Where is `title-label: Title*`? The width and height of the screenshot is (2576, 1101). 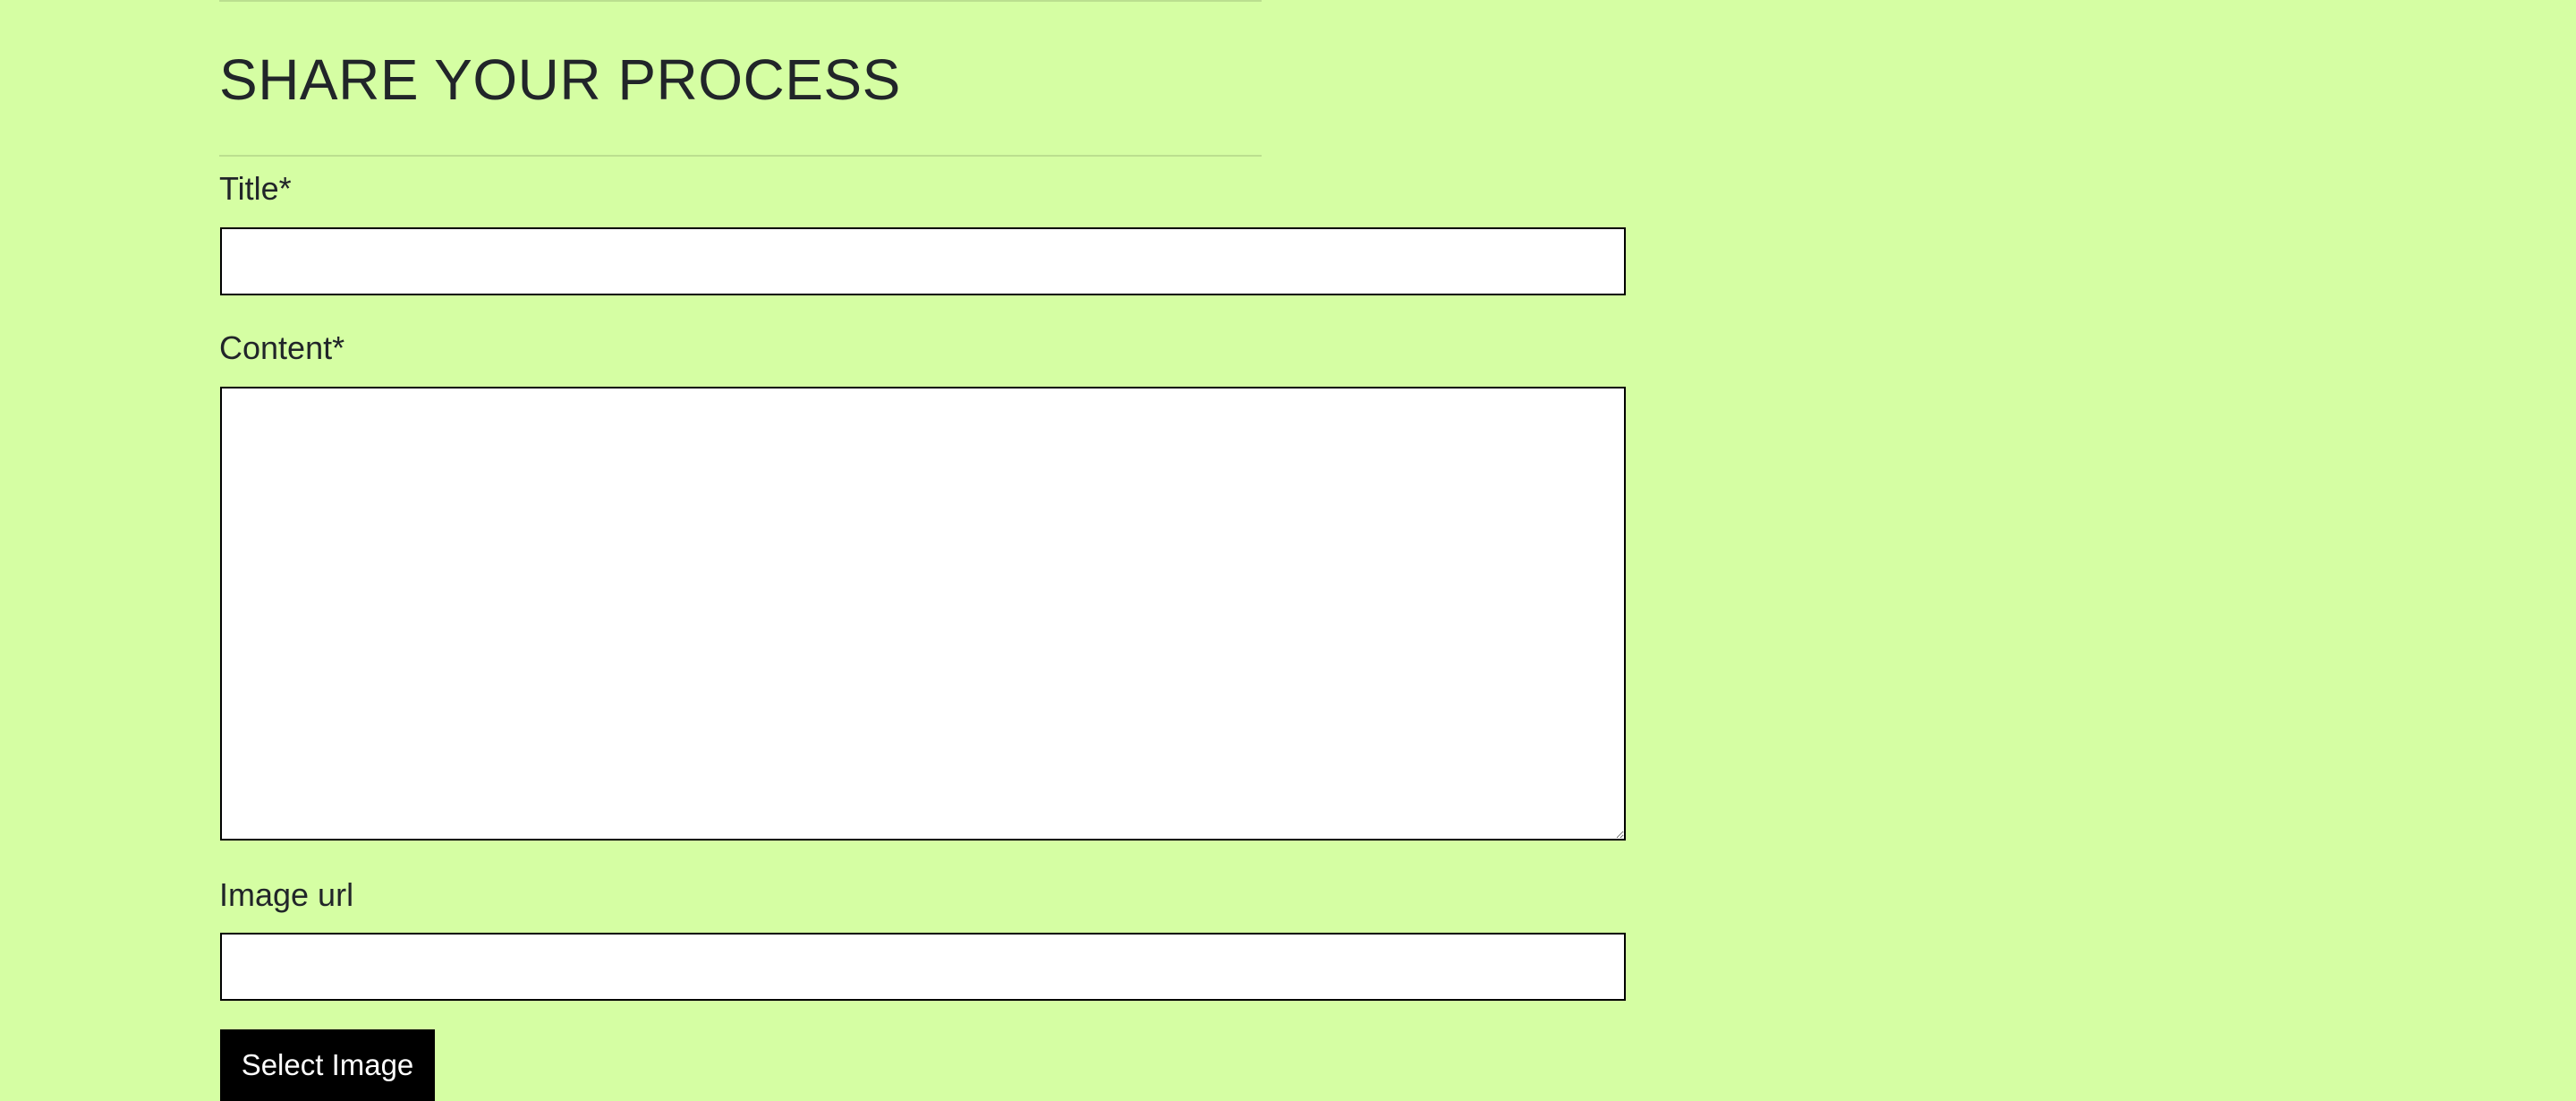
title-label: Title* is located at coordinates (256, 188).